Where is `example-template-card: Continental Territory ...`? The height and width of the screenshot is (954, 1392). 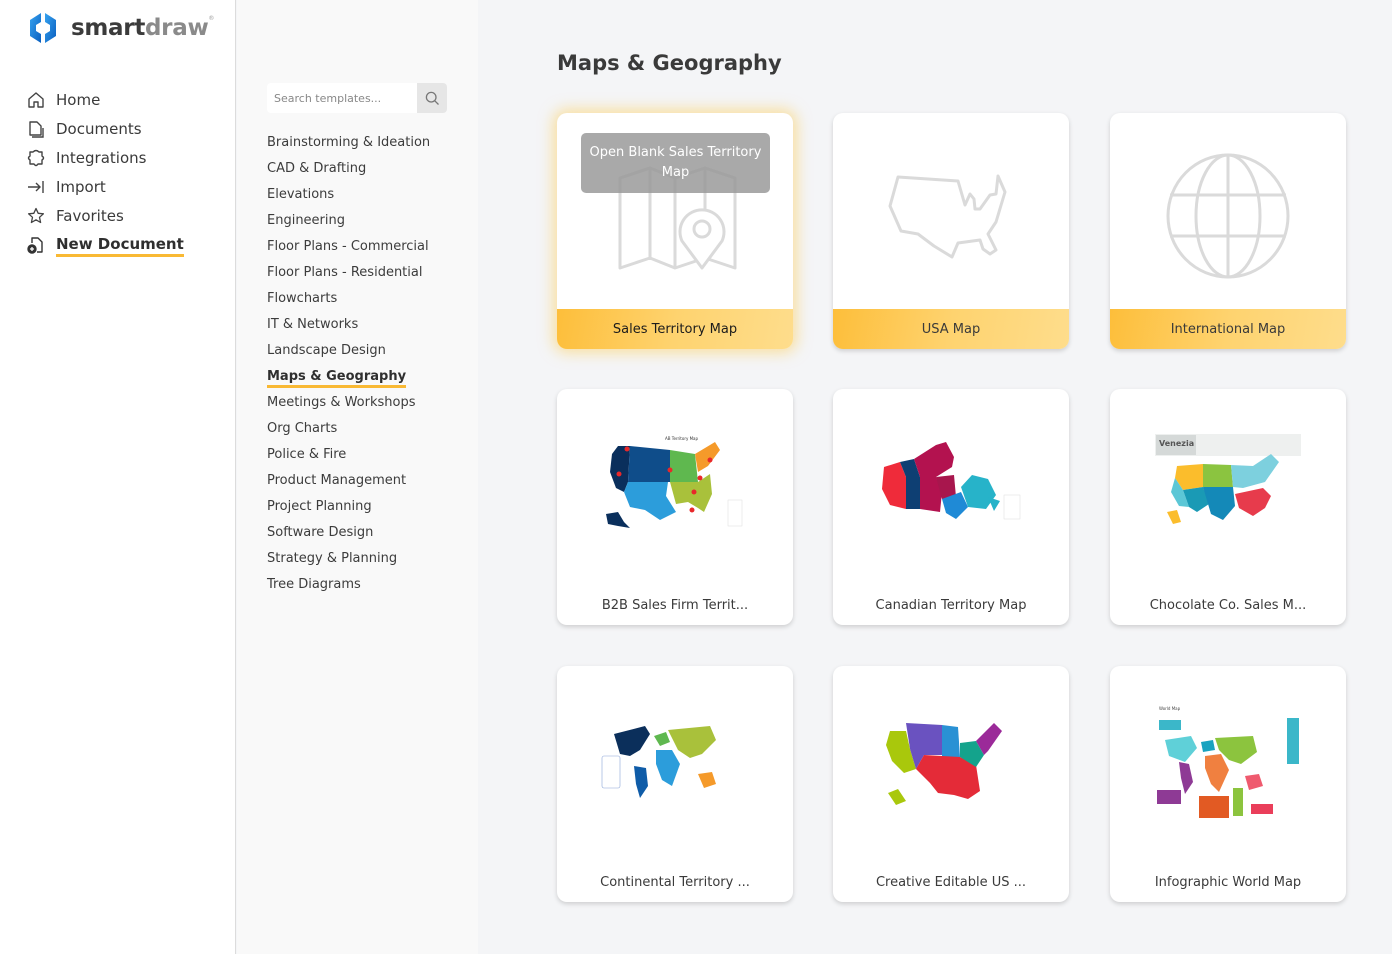 example-template-card: Continental Territory ... is located at coordinates (675, 784).